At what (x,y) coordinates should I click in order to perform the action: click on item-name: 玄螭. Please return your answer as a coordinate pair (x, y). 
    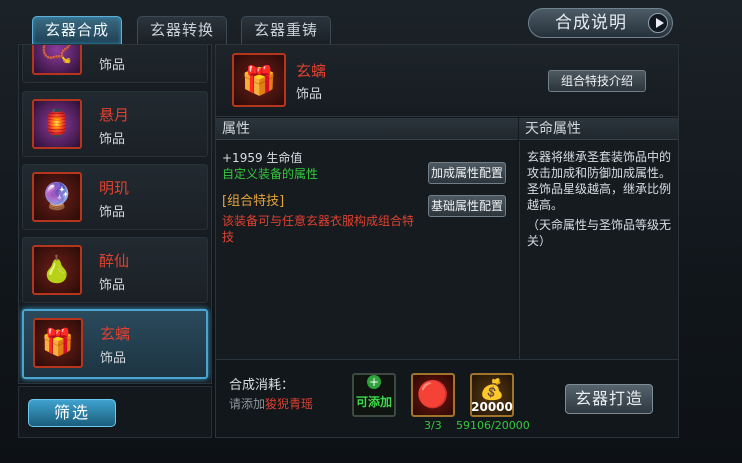
    Looking at the image, I should click on (115, 334).